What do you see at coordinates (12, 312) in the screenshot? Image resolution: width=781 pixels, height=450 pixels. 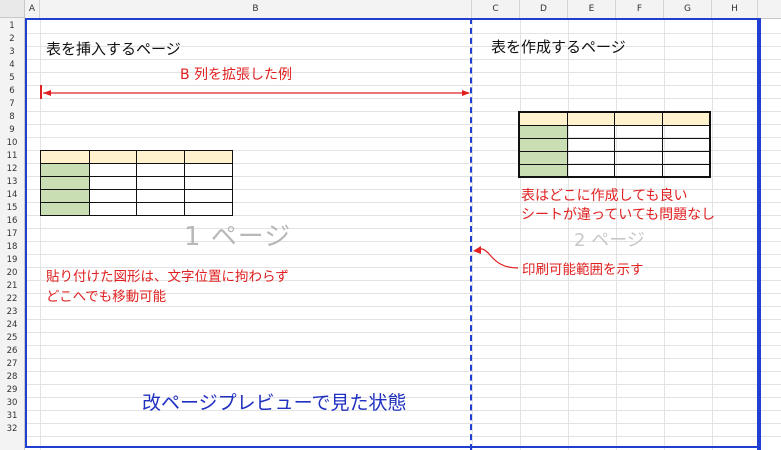 I see `row-header: 23` at bounding box center [12, 312].